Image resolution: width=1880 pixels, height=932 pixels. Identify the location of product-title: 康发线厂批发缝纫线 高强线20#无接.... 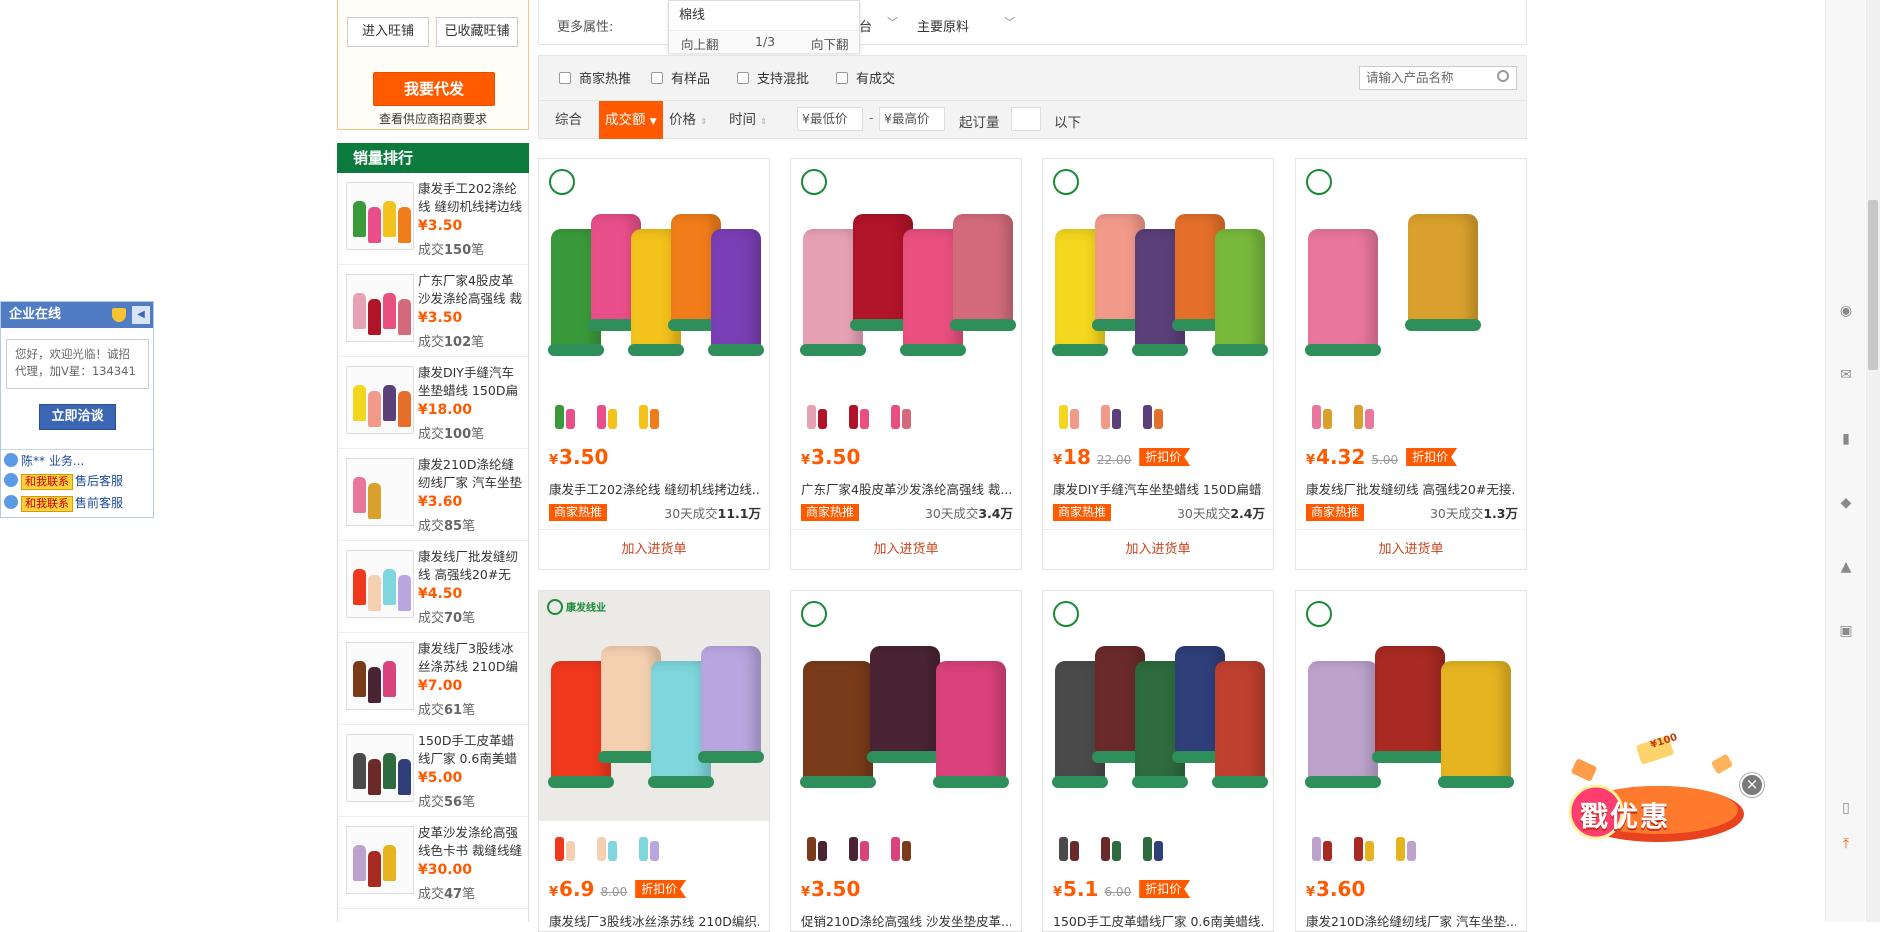
(1411, 488).